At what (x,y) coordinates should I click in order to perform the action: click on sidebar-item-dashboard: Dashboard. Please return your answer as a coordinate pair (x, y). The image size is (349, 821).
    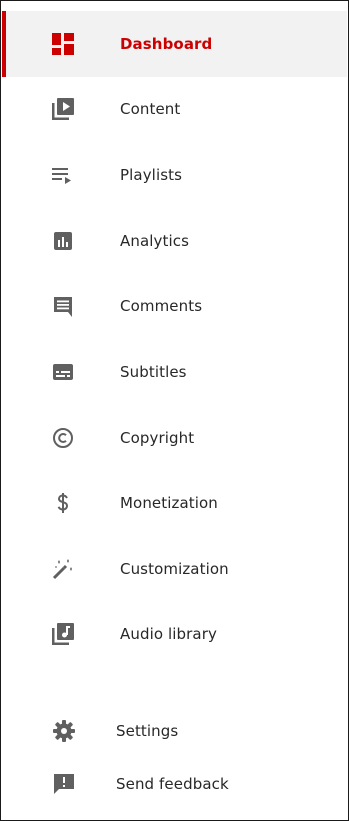
    Looking at the image, I should click on (174, 44).